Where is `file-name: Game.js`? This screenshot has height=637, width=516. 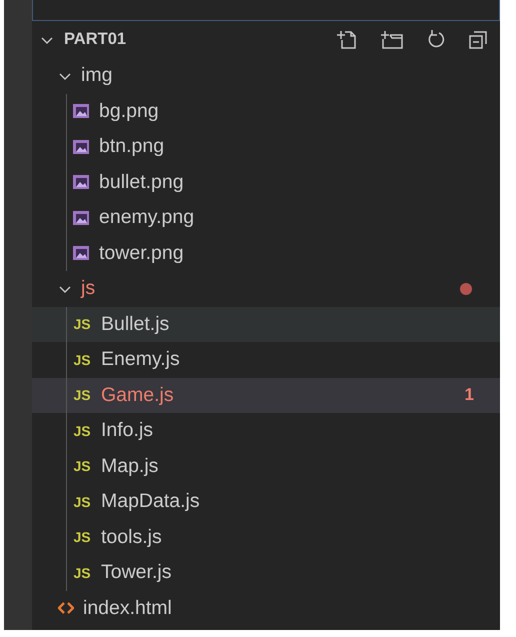 file-name: Game.js is located at coordinates (137, 395).